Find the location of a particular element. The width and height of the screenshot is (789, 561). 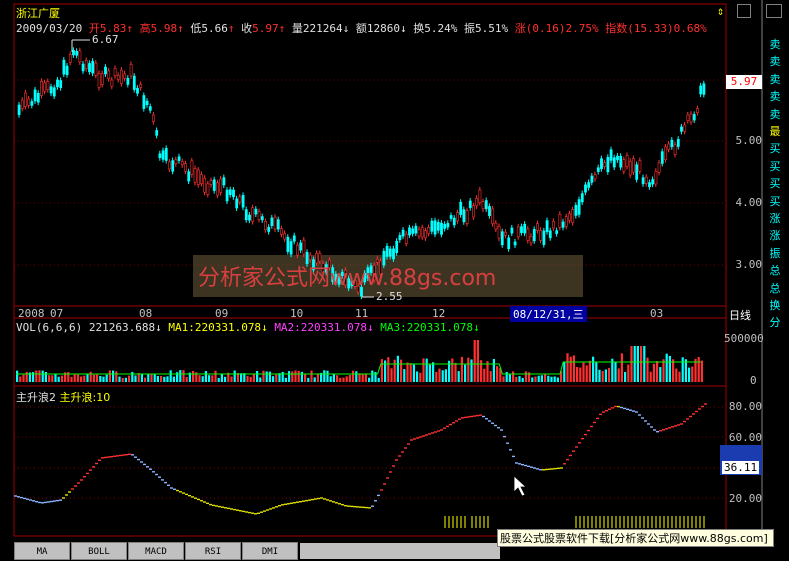

tab-boll: BOLL is located at coordinates (99, 551).